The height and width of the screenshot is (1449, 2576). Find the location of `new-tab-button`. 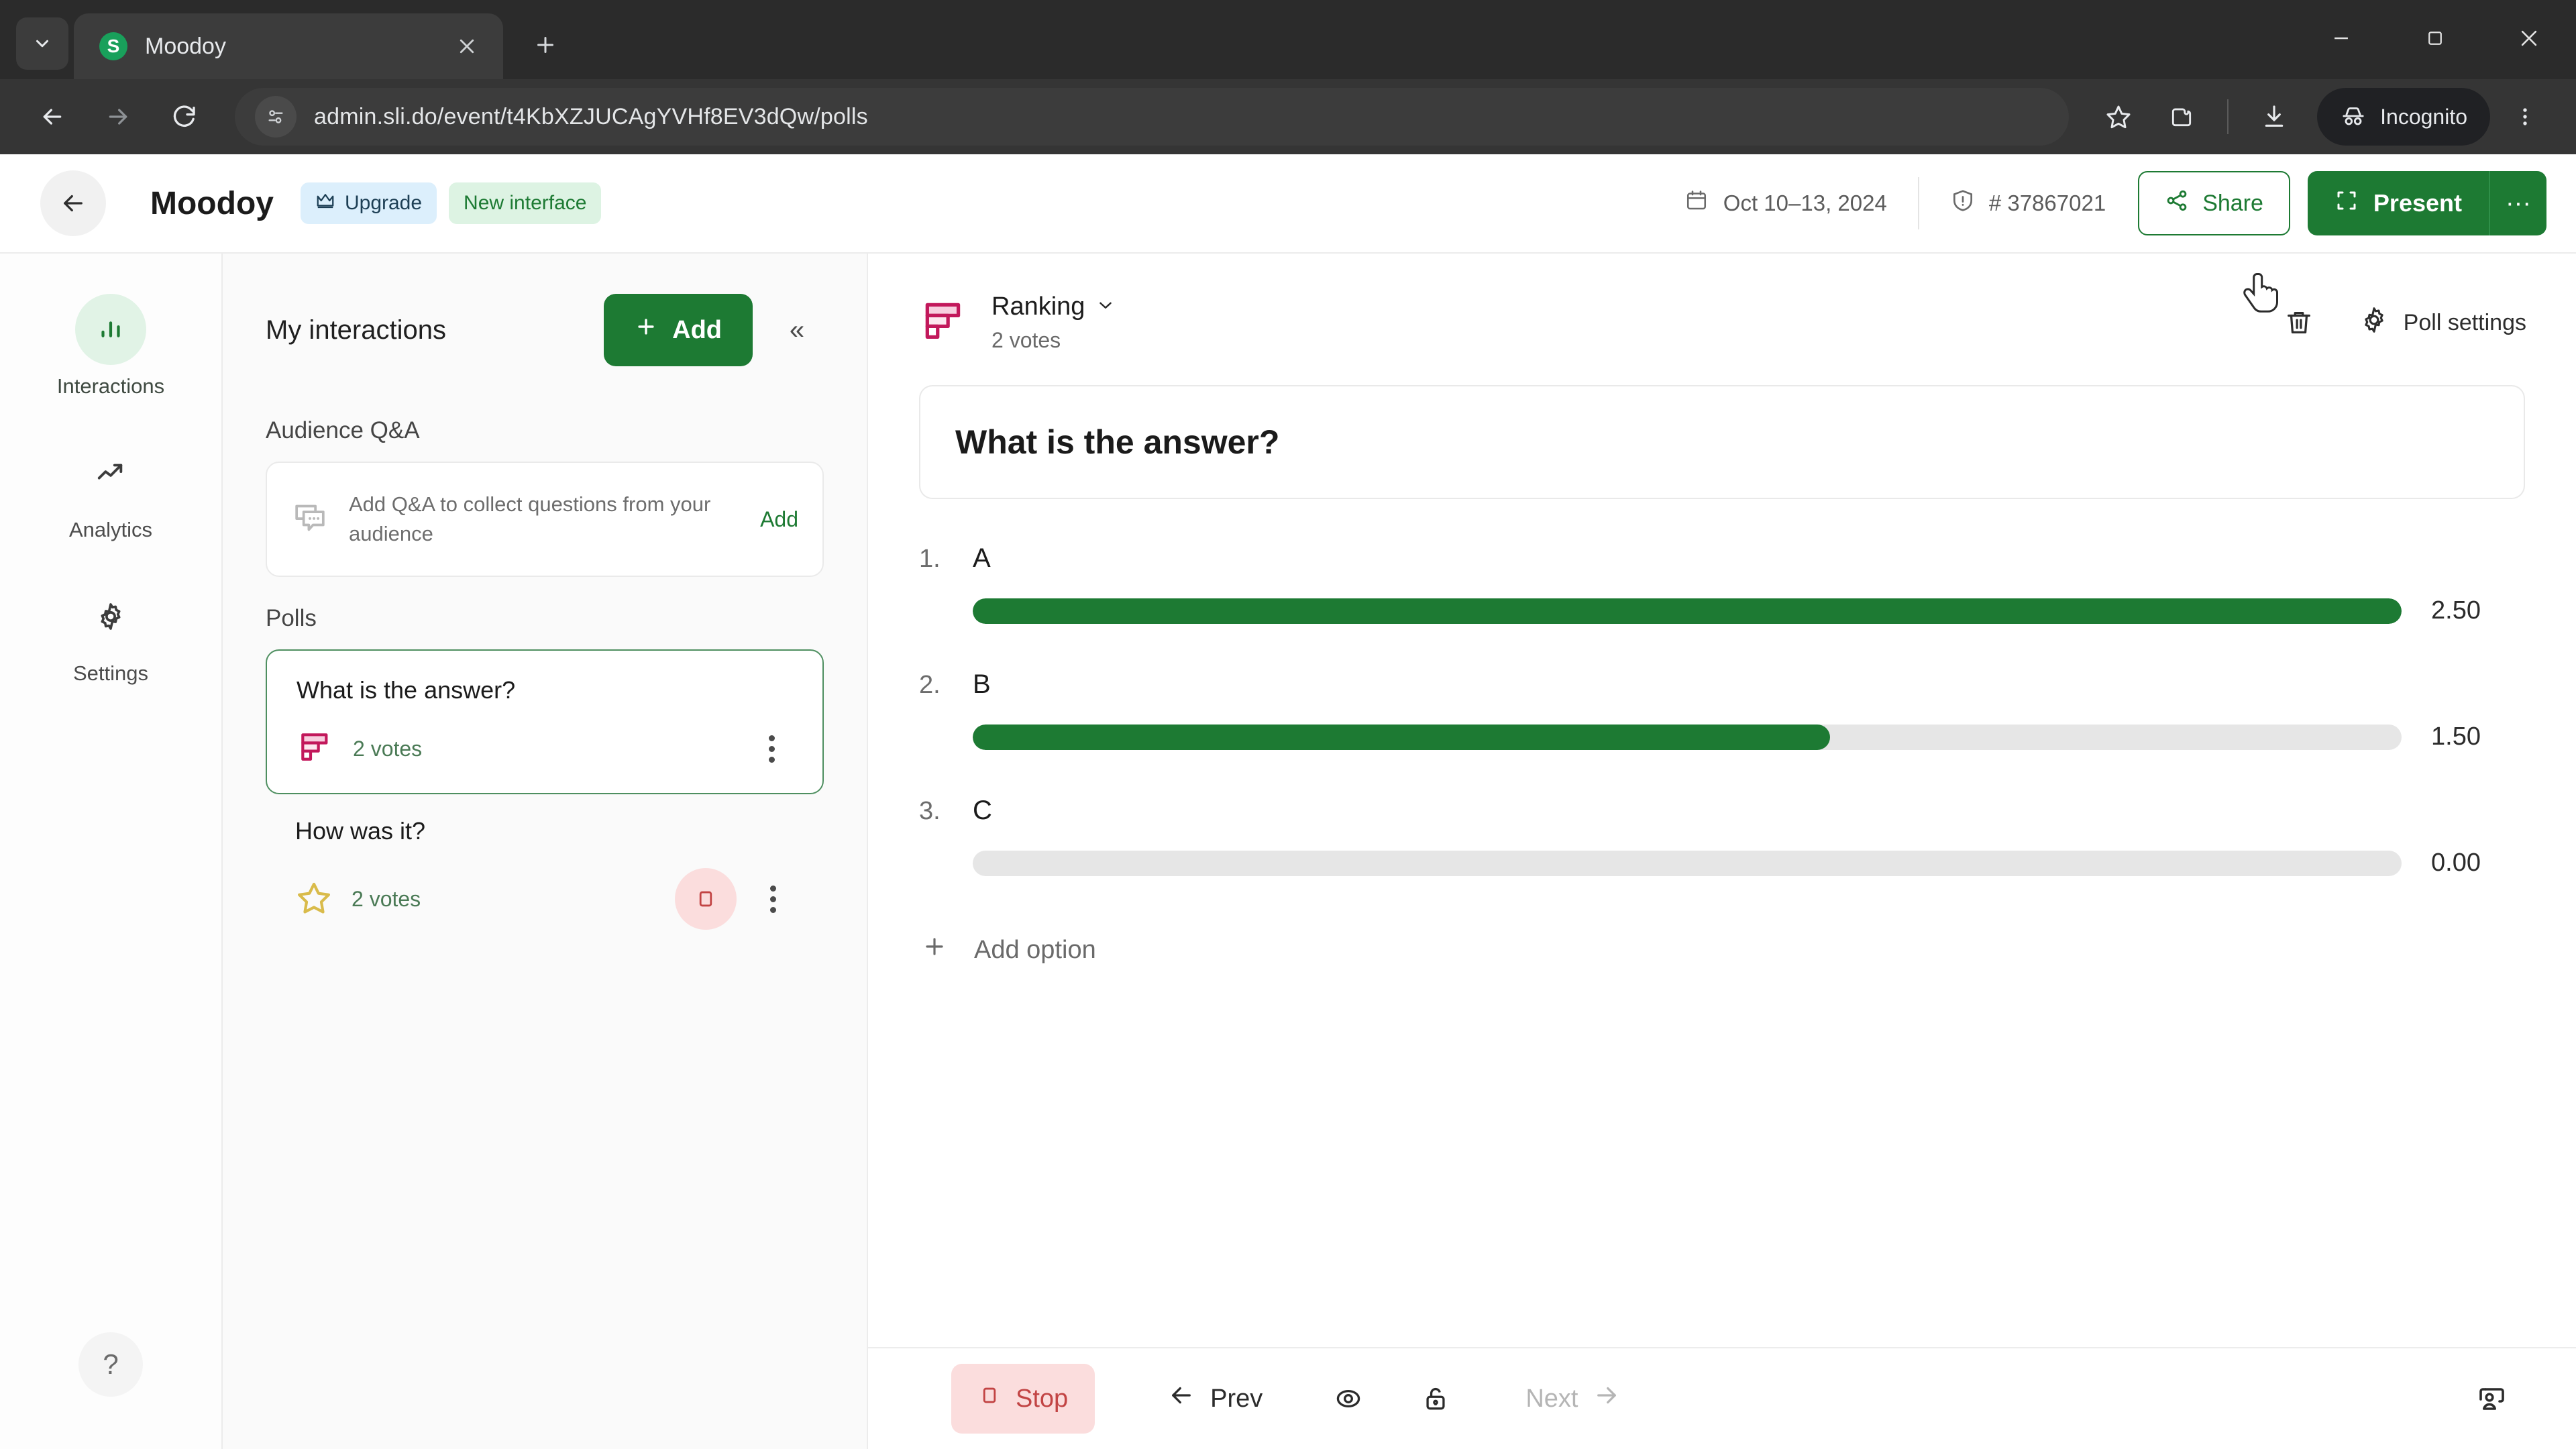

new-tab-button is located at coordinates (545, 45).